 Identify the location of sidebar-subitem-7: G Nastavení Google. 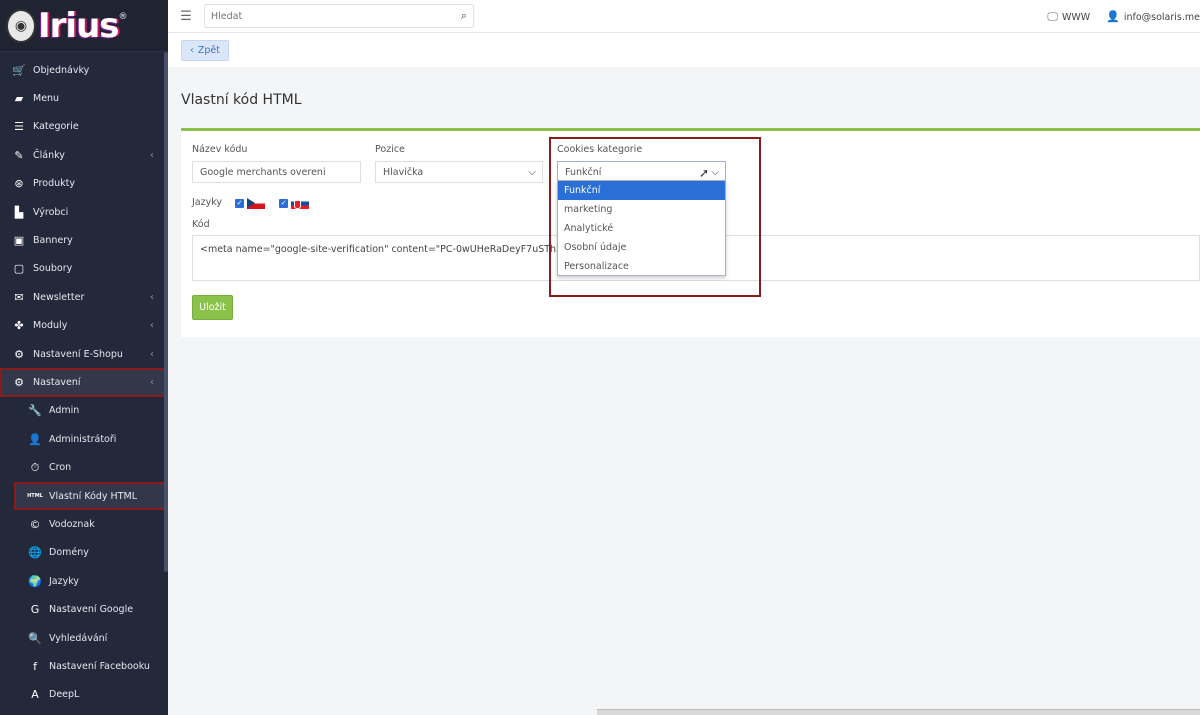
(84, 609).